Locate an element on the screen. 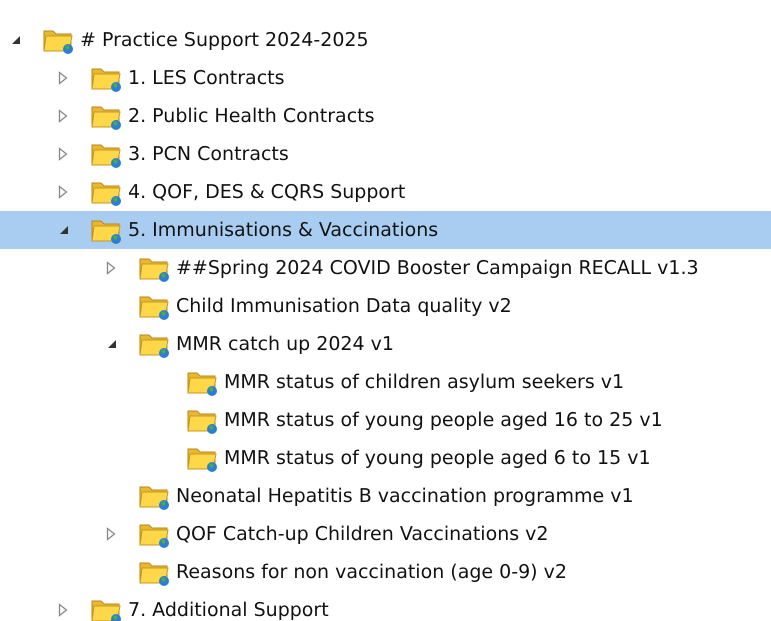 The image size is (771, 621). tree-item-label: 7. Additional Support is located at coordinates (228, 608).